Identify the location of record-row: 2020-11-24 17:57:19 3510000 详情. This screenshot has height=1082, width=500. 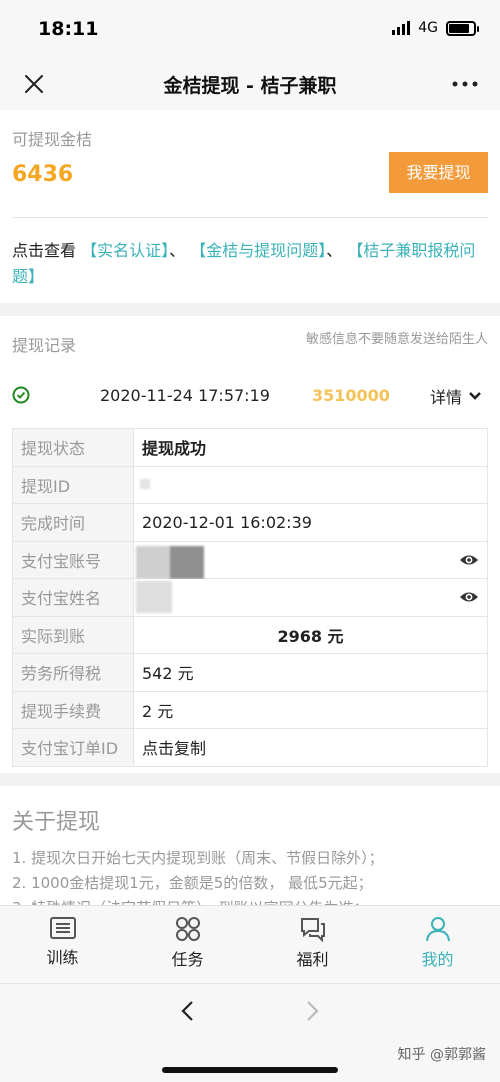
(250, 398).